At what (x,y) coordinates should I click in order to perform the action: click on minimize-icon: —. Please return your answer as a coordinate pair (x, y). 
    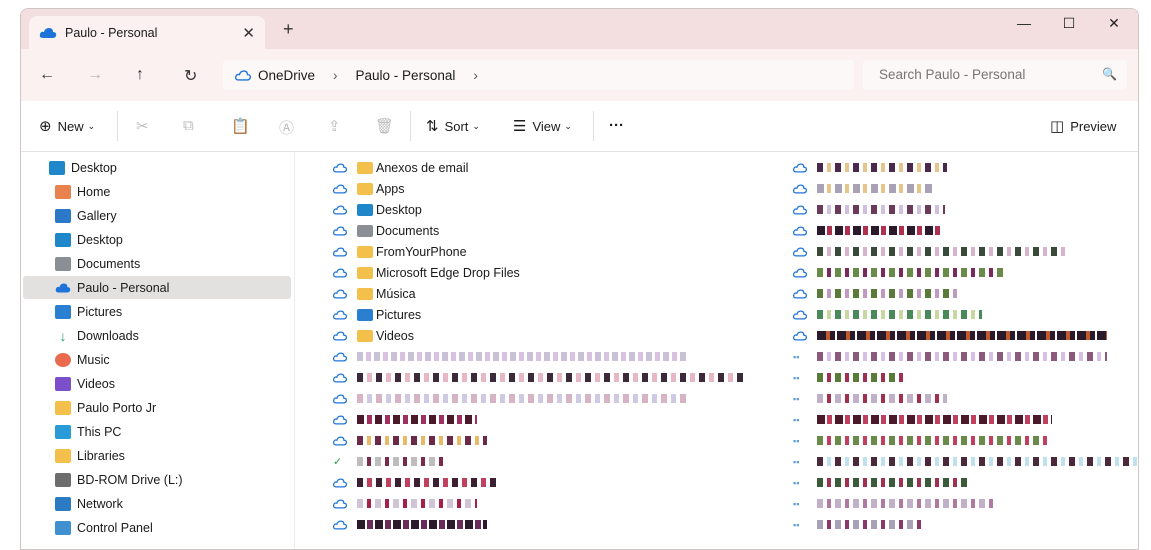
    Looking at the image, I should click on (1024, 23).